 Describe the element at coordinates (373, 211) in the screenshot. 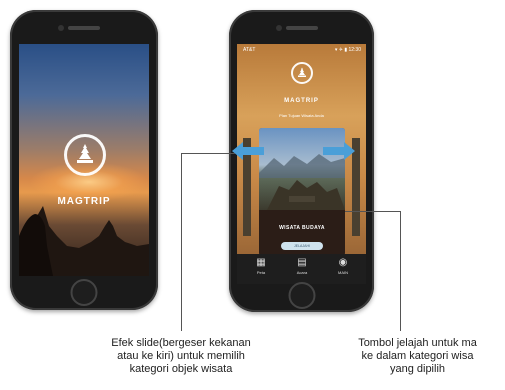

I see `explore-connector-horizontal` at that location.